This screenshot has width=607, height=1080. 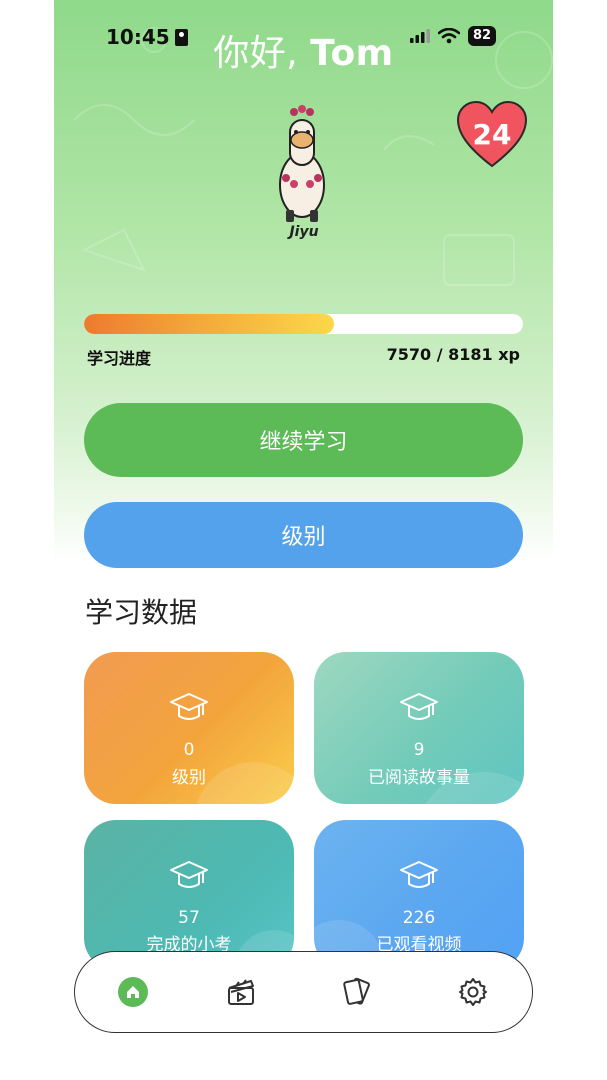 What do you see at coordinates (492, 134) in the screenshot?
I see `lives-count: 24` at bounding box center [492, 134].